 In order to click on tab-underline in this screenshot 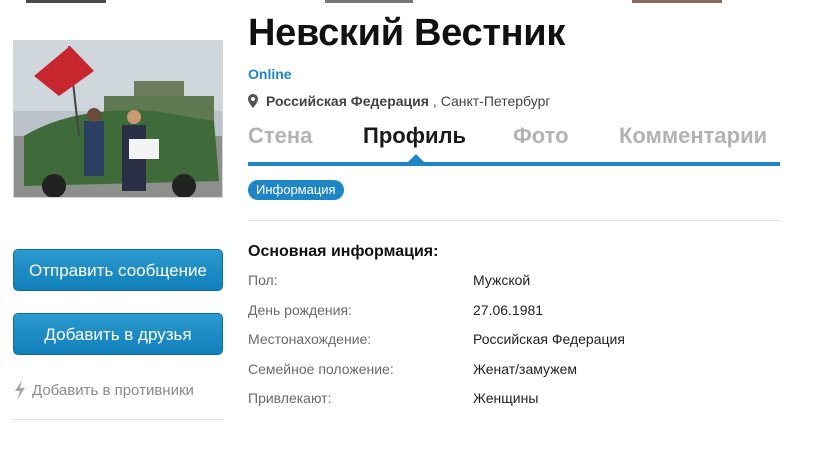, I will do `click(514, 164)`.